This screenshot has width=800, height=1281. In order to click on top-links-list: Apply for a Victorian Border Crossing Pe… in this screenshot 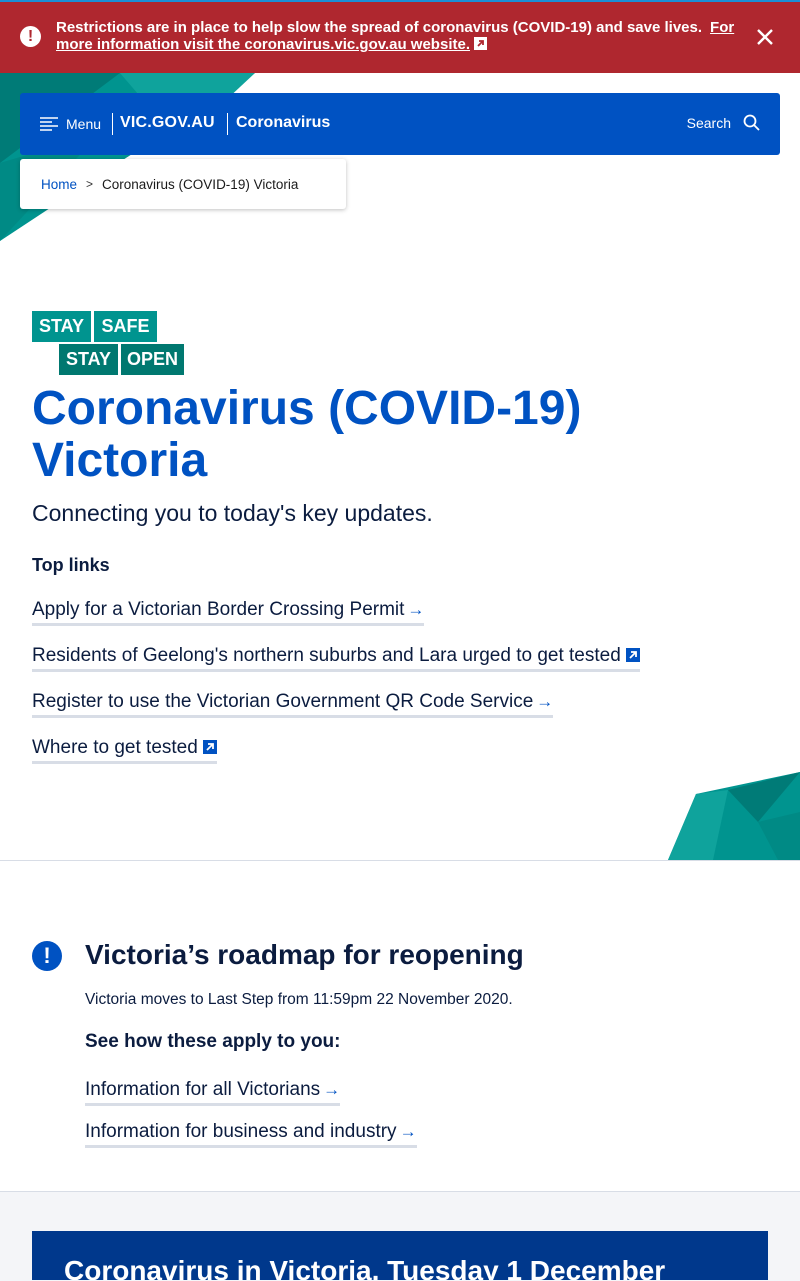, I will do `click(336, 690)`.